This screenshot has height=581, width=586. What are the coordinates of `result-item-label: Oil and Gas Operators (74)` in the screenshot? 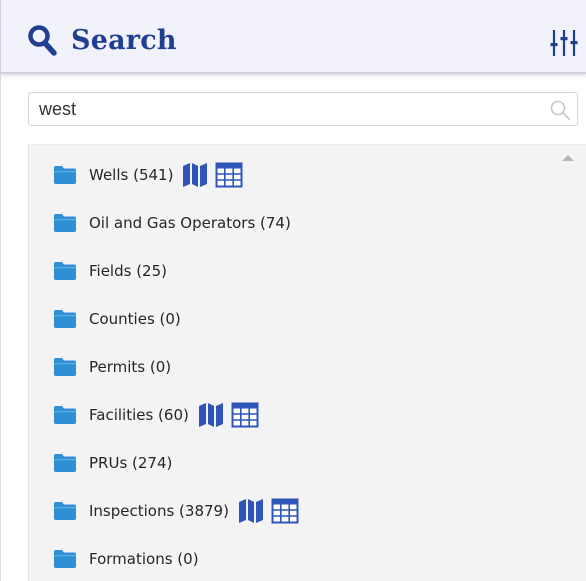 It's located at (190, 223).